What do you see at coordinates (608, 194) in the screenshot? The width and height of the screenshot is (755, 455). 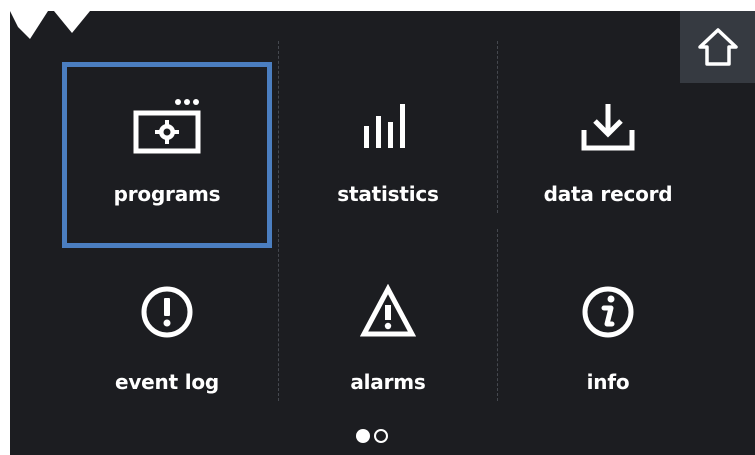 I see `data-record-label: data record` at bounding box center [608, 194].